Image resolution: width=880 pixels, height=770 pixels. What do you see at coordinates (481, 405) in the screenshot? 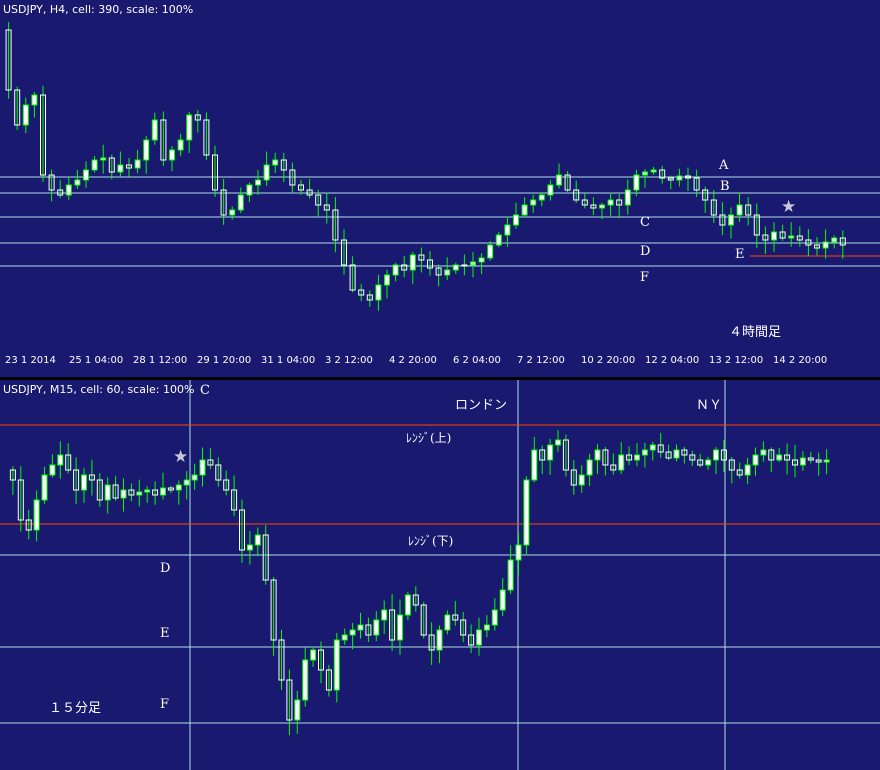
I see `session-label-london: ロンドン` at bounding box center [481, 405].